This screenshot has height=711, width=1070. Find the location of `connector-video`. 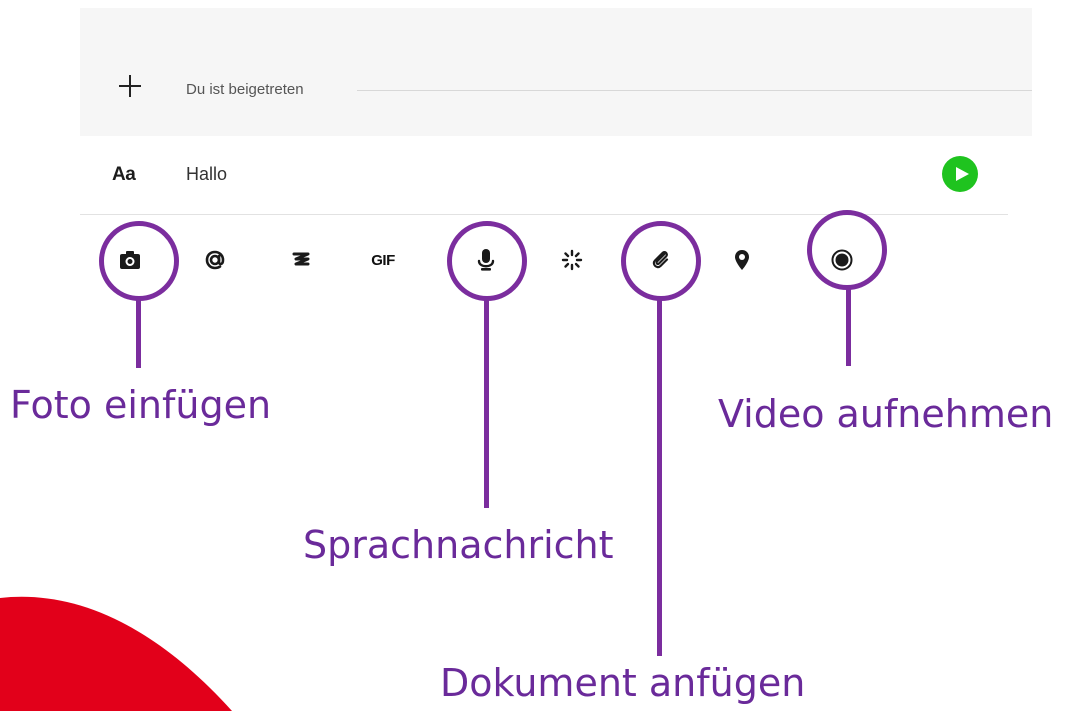

connector-video is located at coordinates (848, 327).